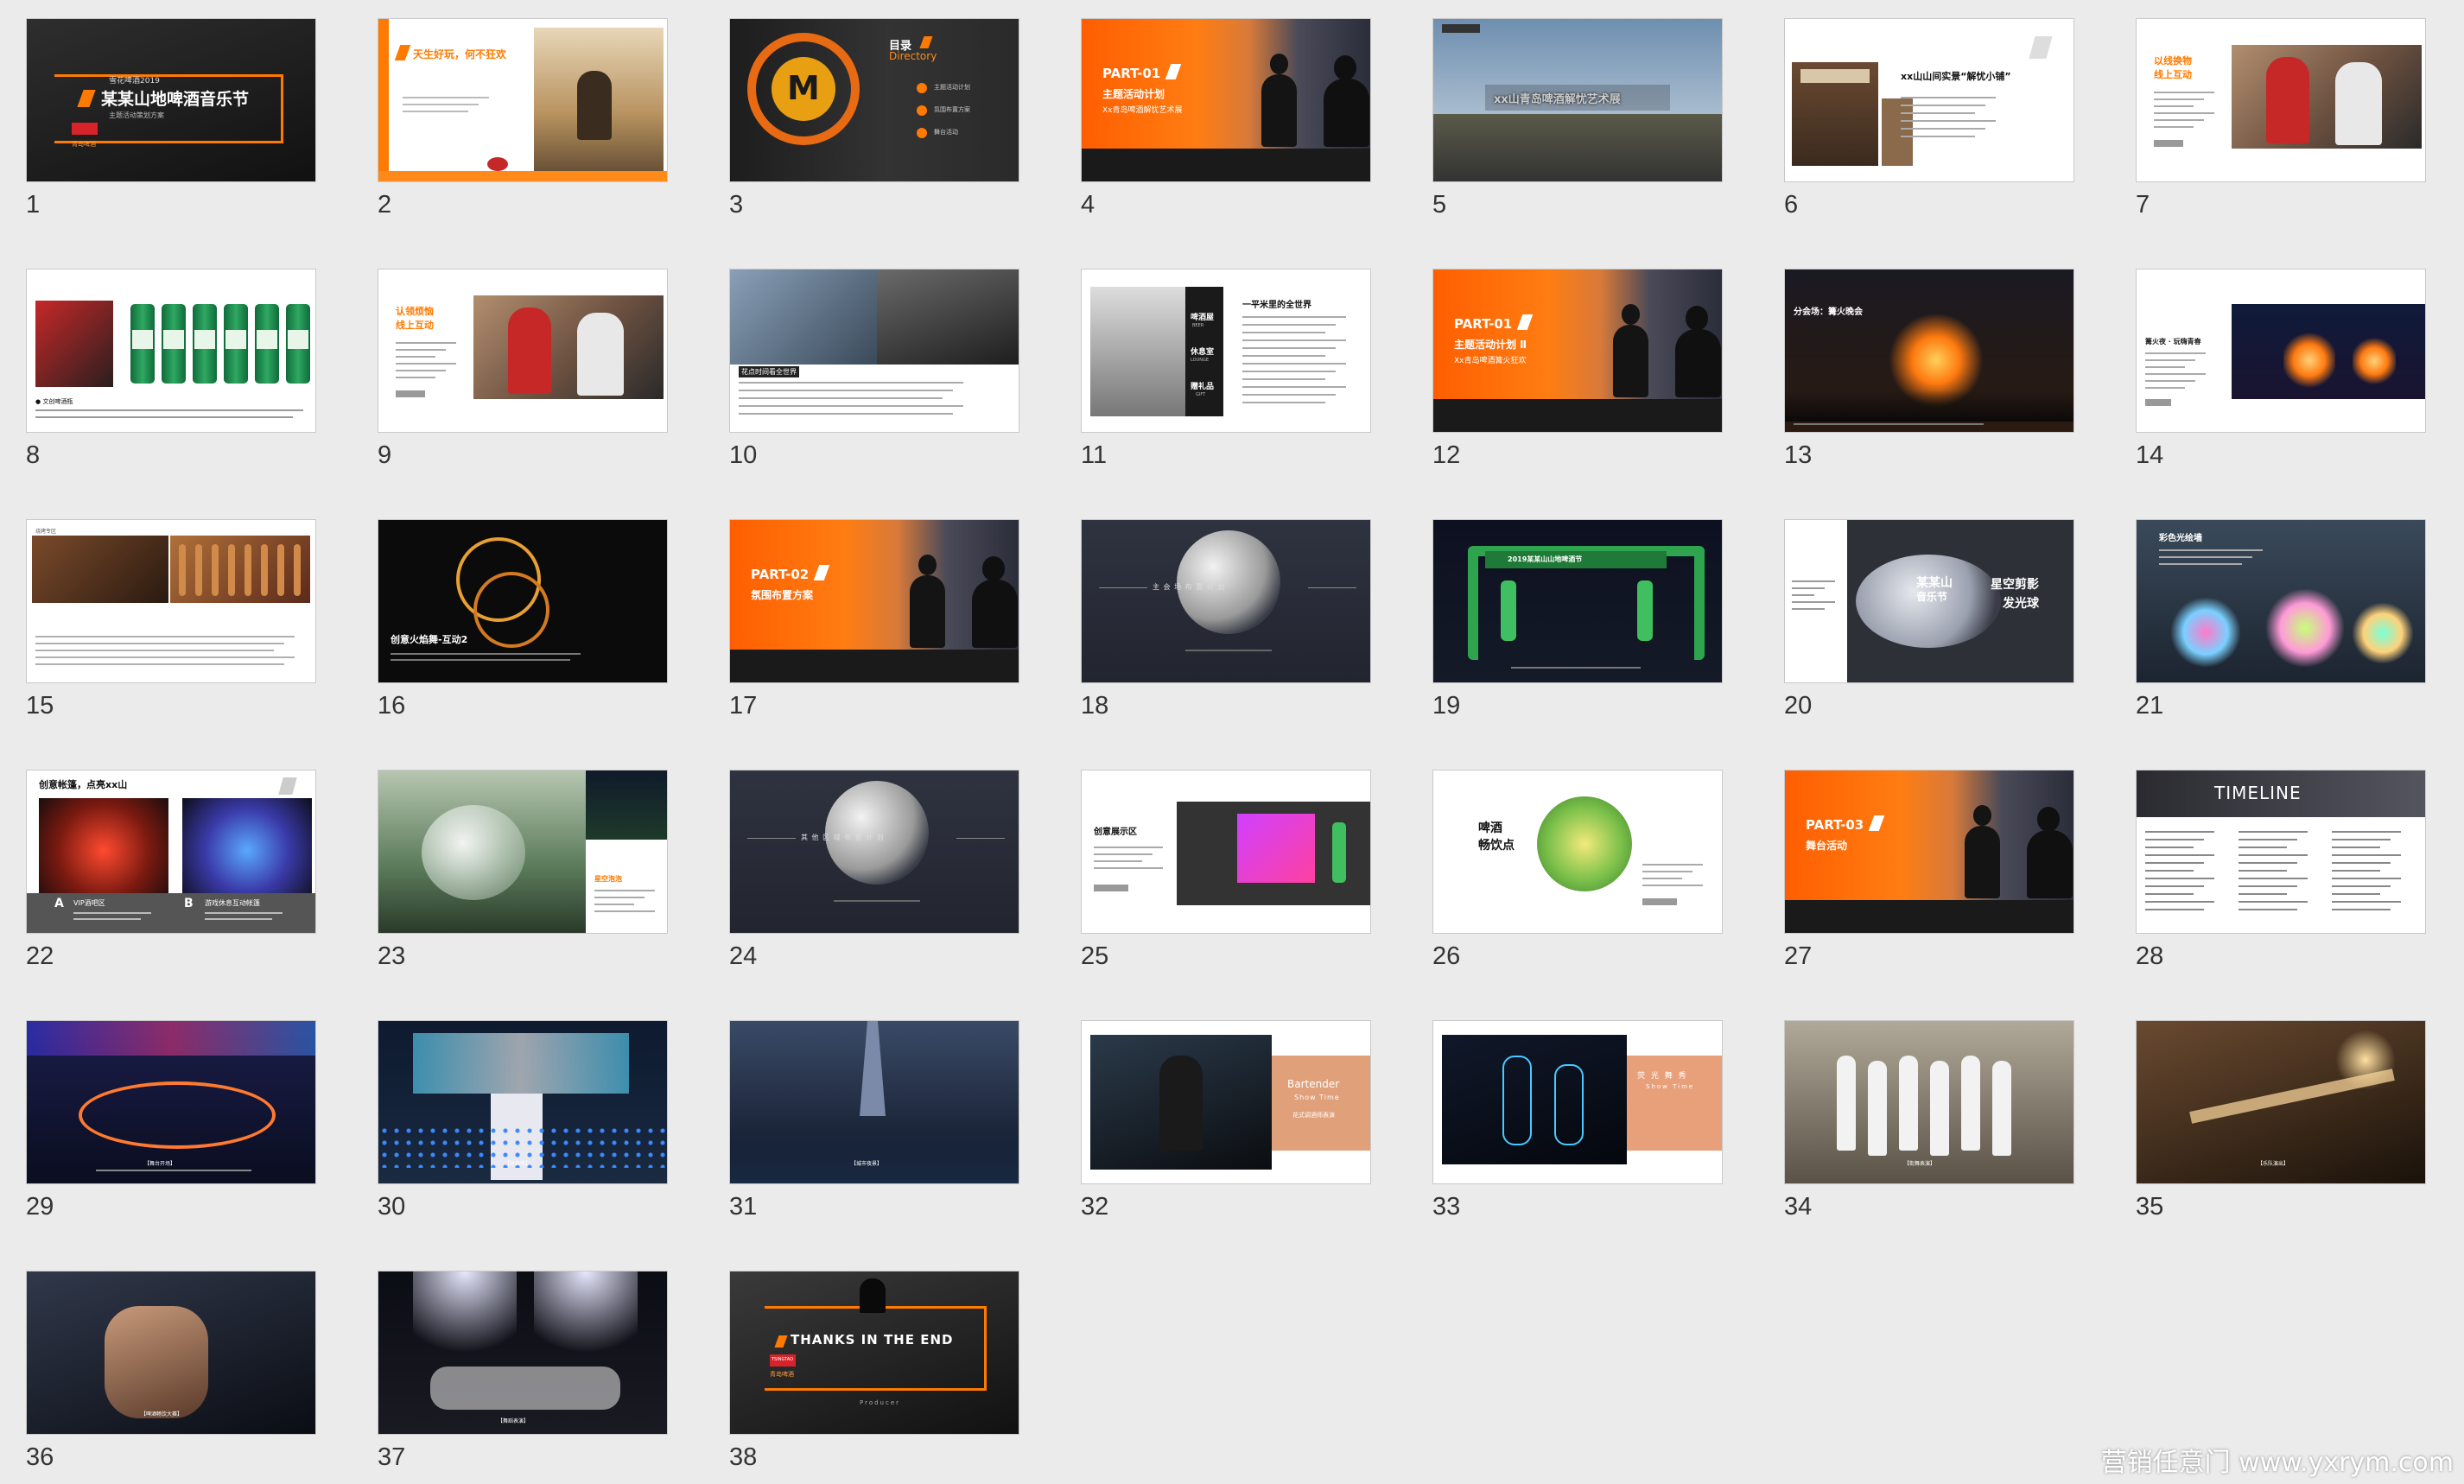  I want to click on slide-thumbnail: 啤酒 畅饮点 26, so click(1577, 870).